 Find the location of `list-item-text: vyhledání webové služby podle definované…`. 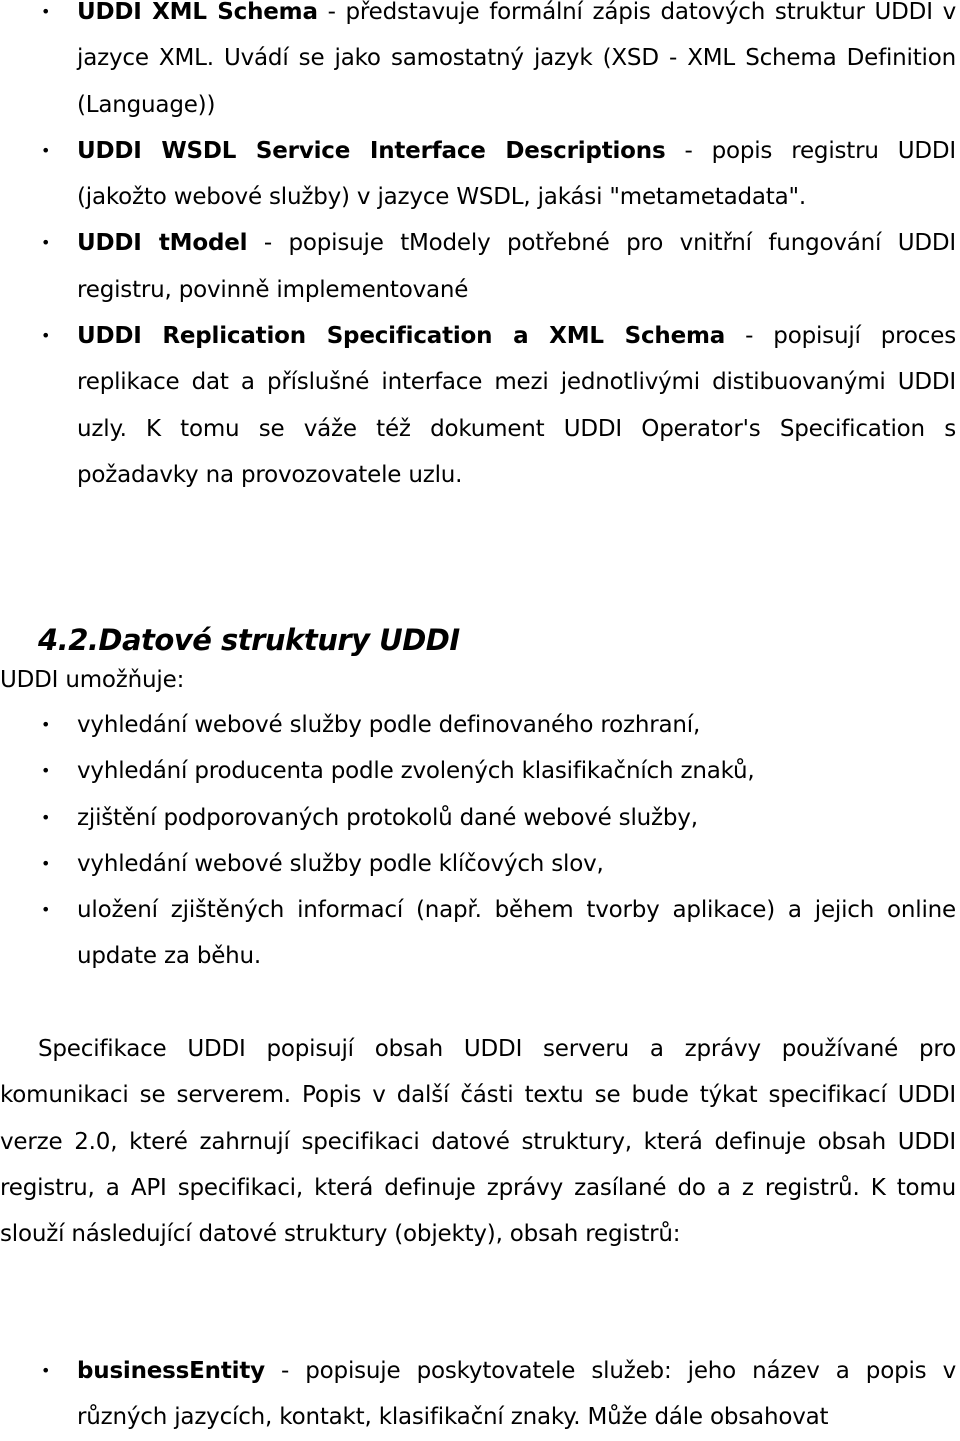

list-item-text: vyhledání webové služby podle definované… is located at coordinates (389, 725).